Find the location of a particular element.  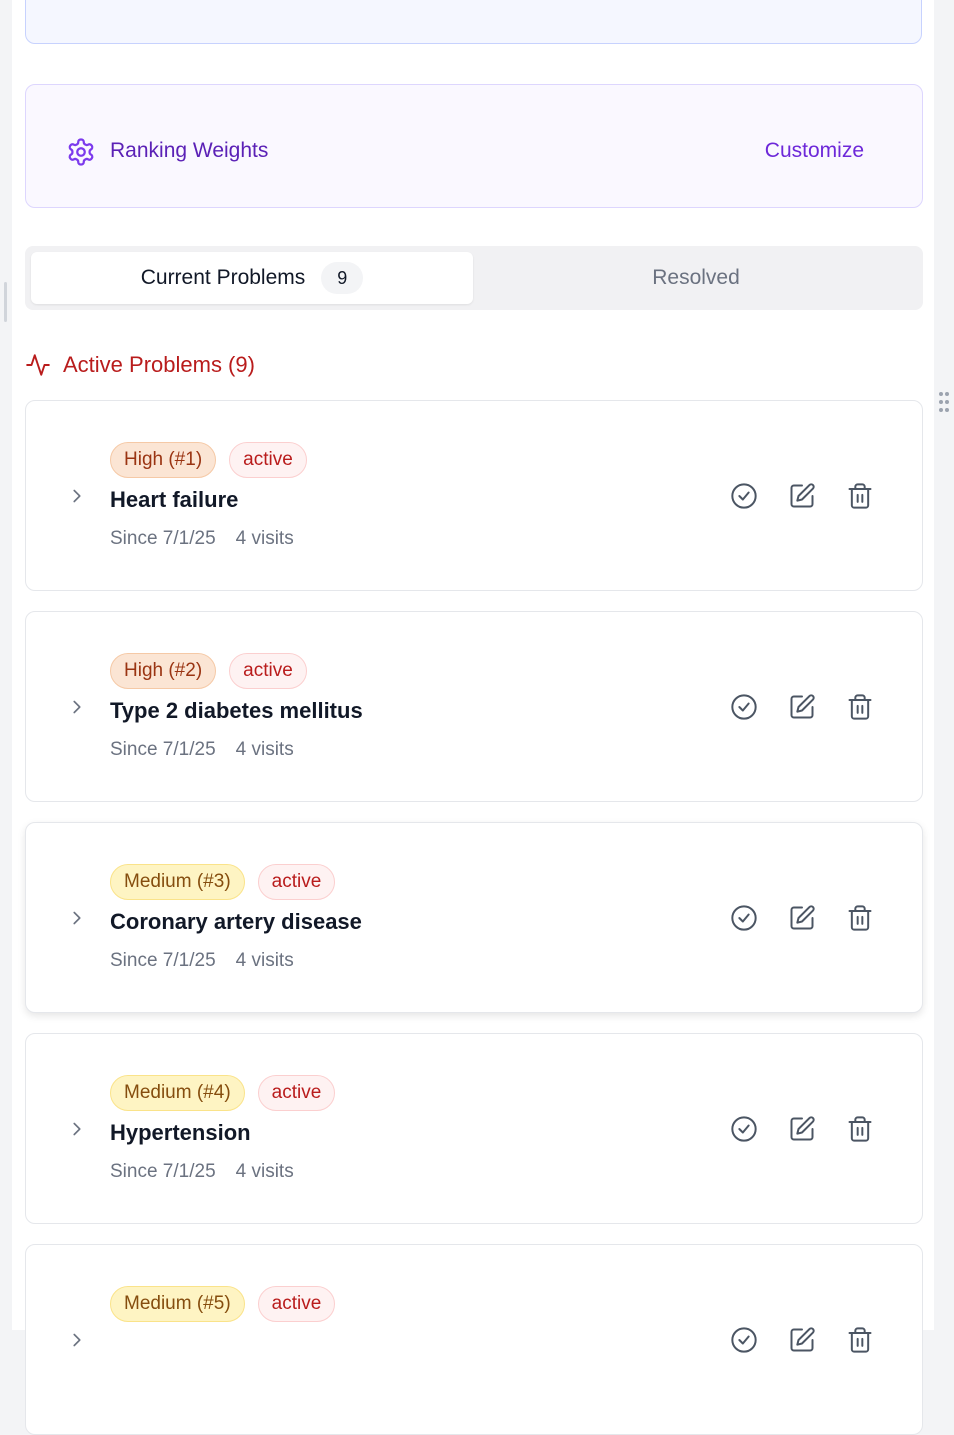

tab-current-problems: Current Problems 9 is located at coordinates (252, 278).